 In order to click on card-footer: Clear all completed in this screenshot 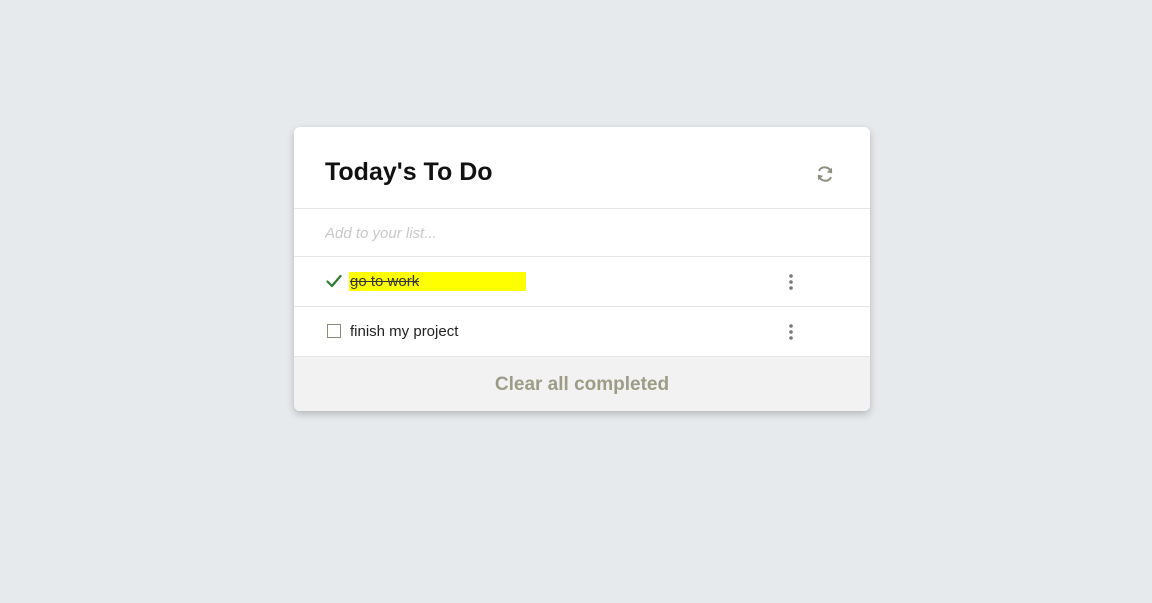, I will do `click(582, 383)`.